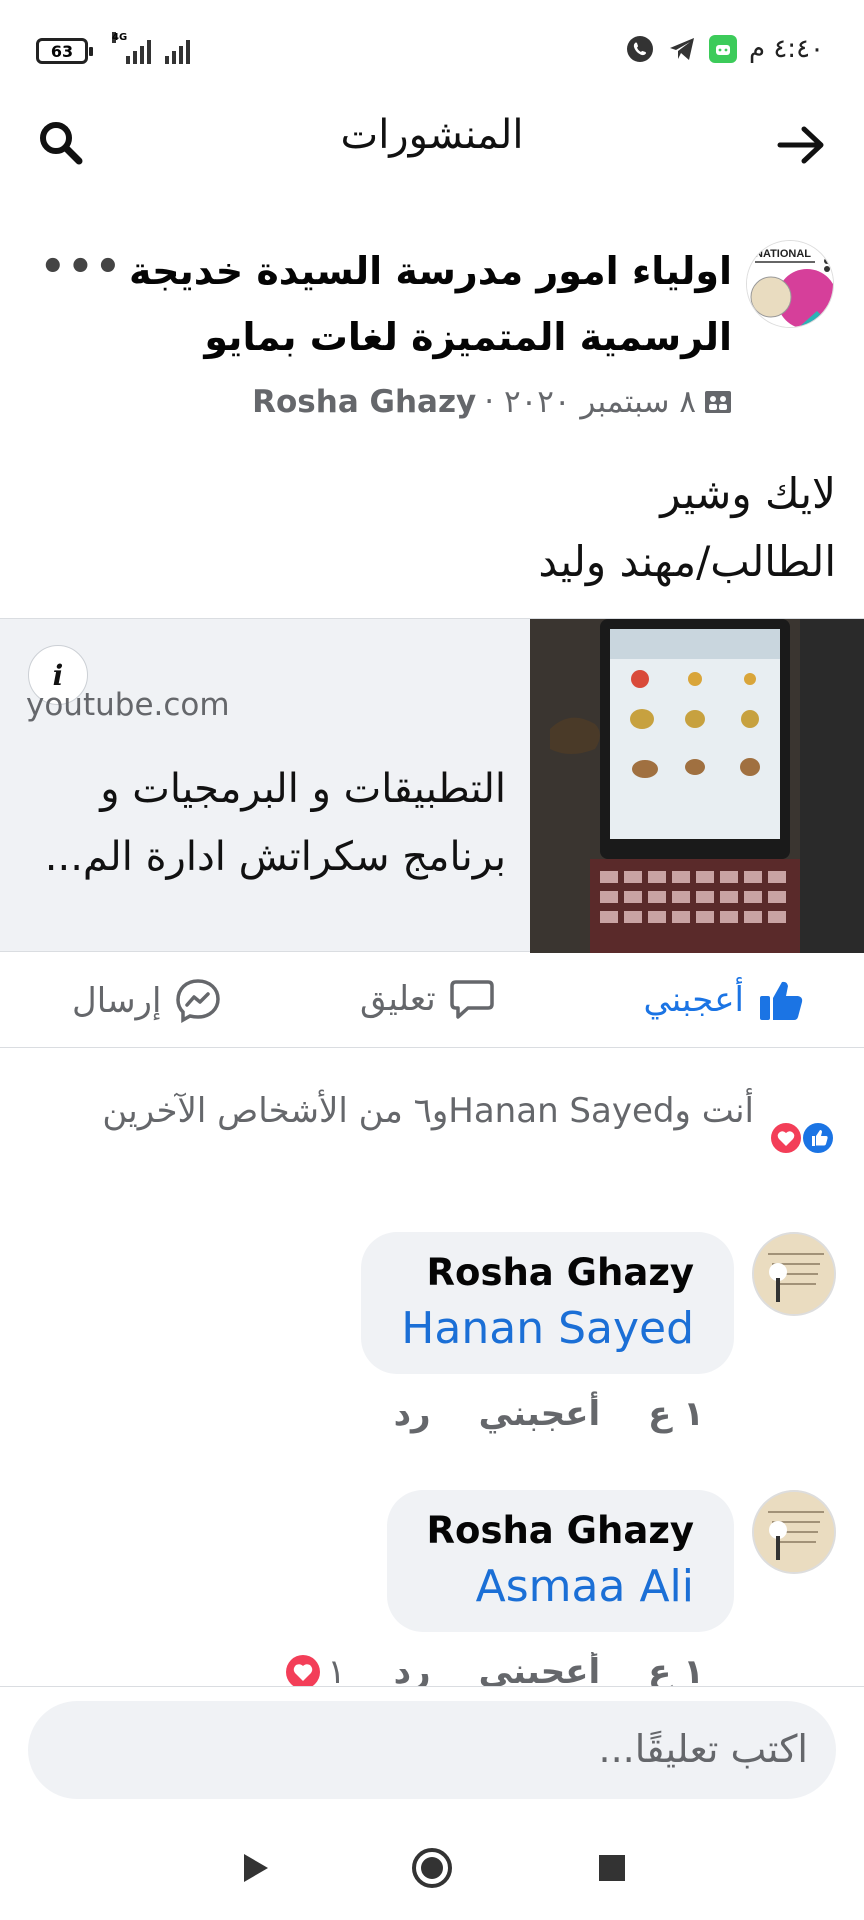  Describe the element at coordinates (790, 284) in the screenshot. I see `group-avatar: NATIONAL` at that location.